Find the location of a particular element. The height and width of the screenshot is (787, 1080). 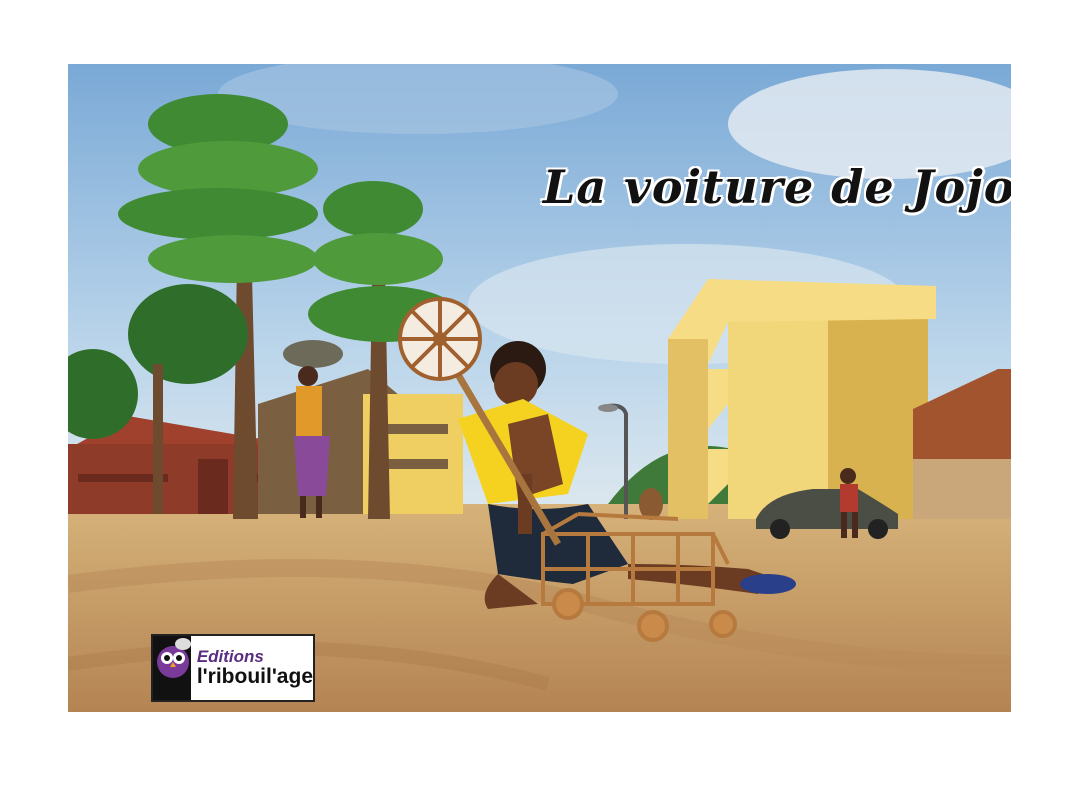

yellow-tower is located at coordinates (802, 399).